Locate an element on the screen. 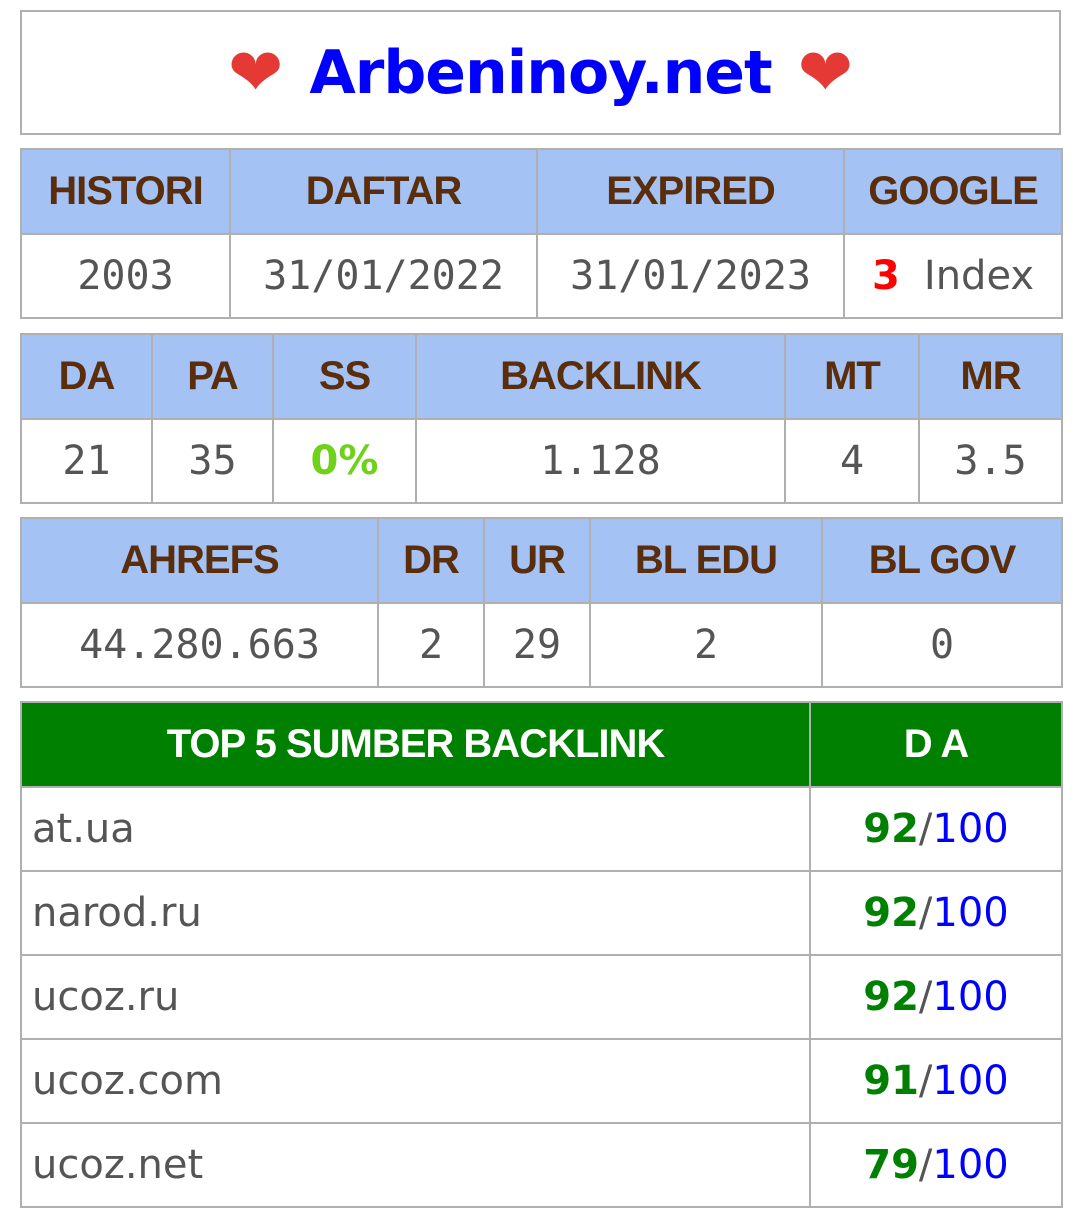 The height and width of the screenshot is (1225, 1077). site-title: Arbeninoy.net is located at coordinates (540, 73).